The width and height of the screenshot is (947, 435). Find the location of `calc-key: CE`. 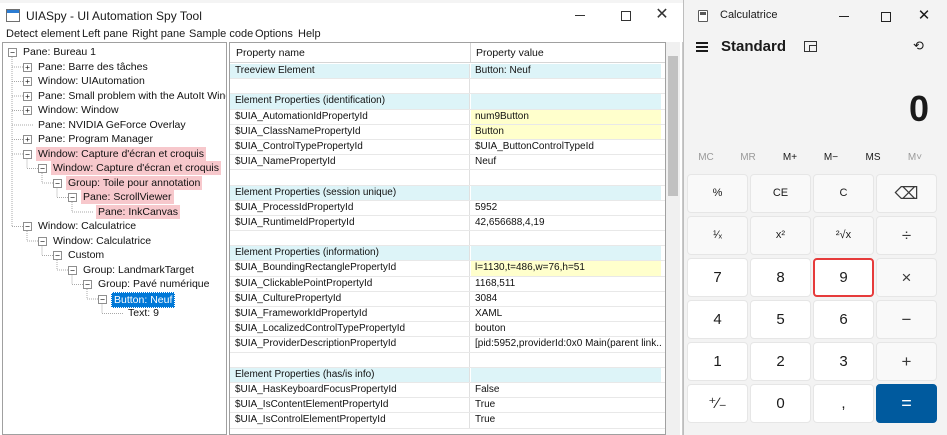

calc-key: CE is located at coordinates (780, 193).